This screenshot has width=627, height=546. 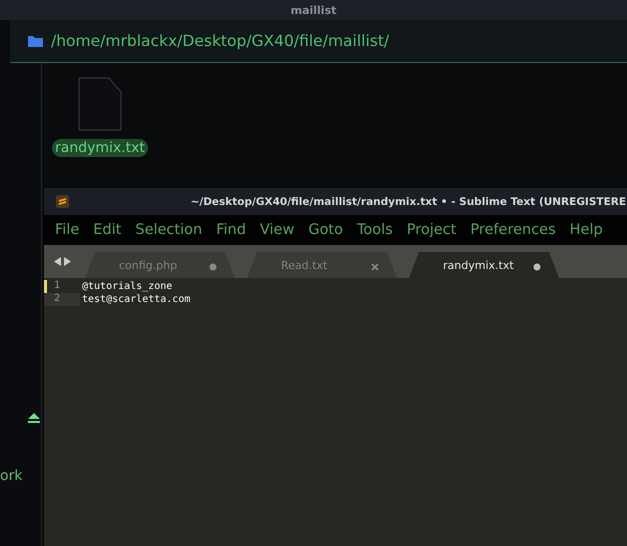 What do you see at coordinates (62, 201) in the screenshot?
I see `app-logo-icon` at bounding box center [62, 201].